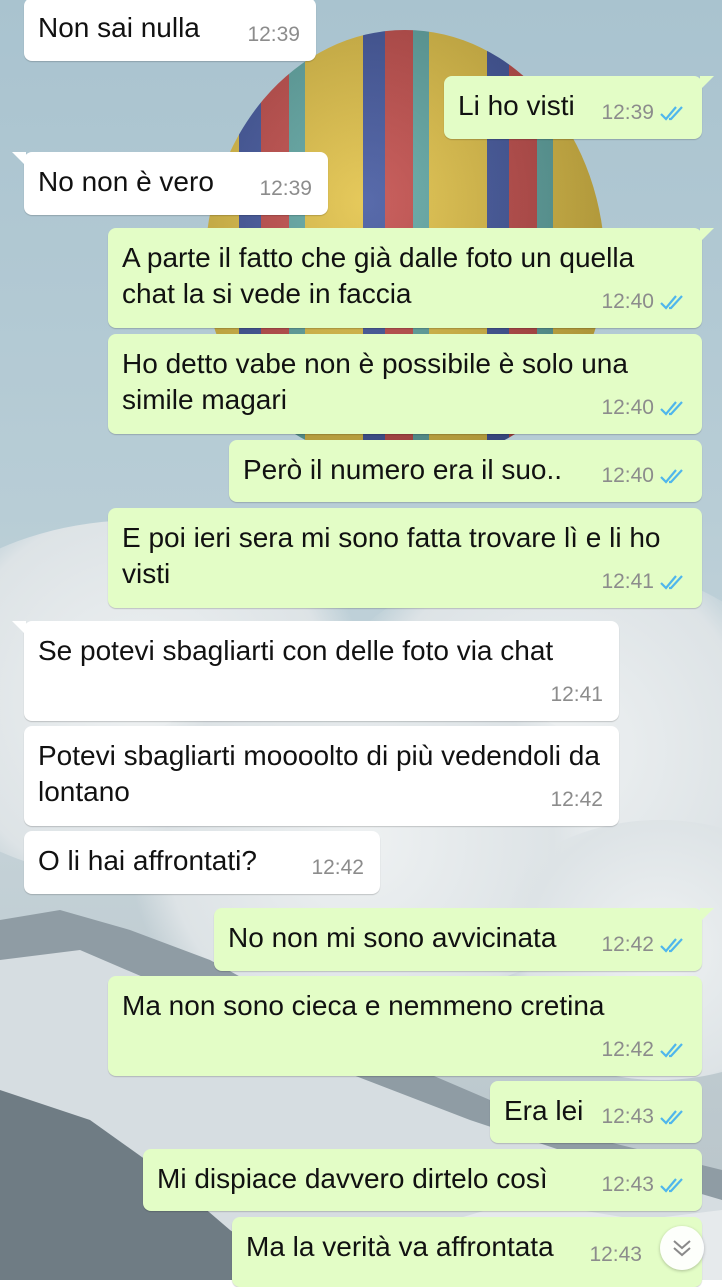 This screenshot has height=1287, width=722. What do you see at coordinates (363, 1005) in the screenshot?
I see `message-text: Ma non sono cieca e nemmeno cretina` at bounding box center [363, 1005].